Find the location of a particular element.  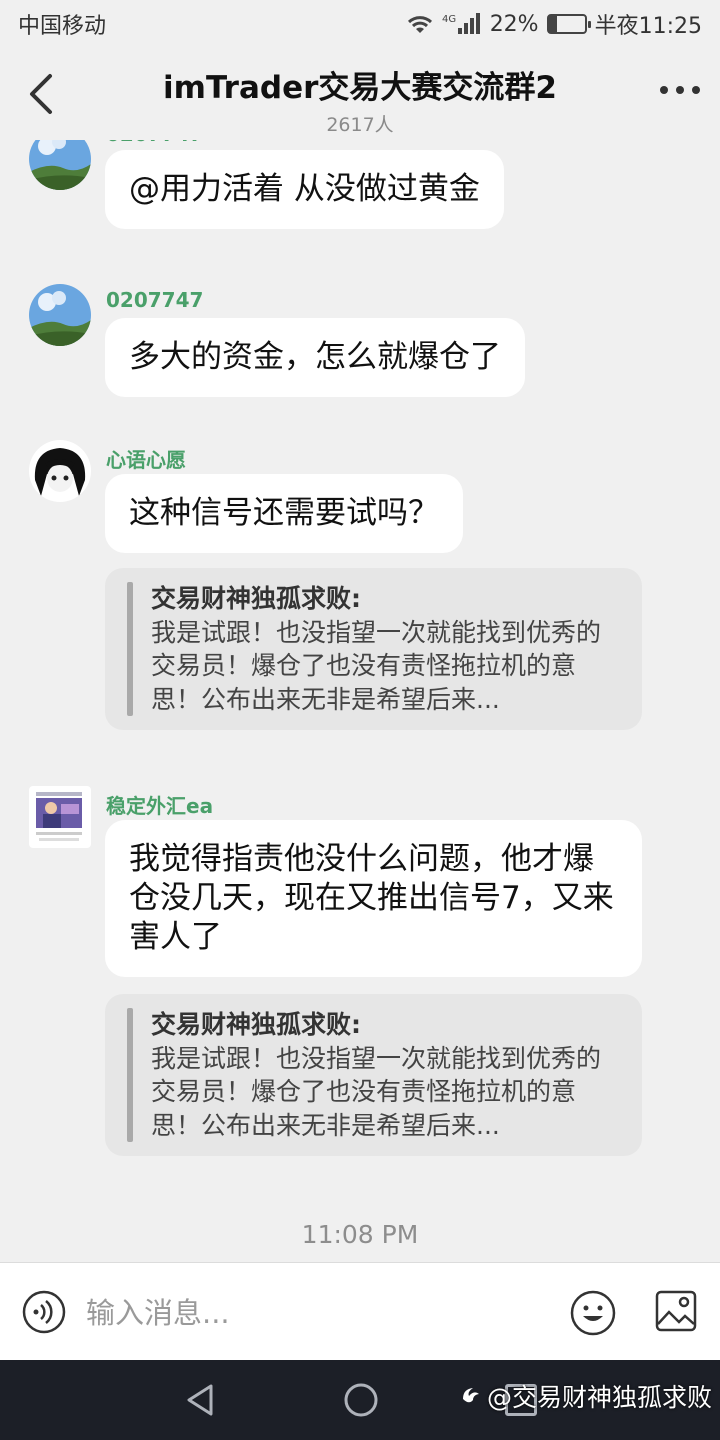

status-bar: 中国移动 4G 22% 半夜11:25 is located at coordinates (360, 24).